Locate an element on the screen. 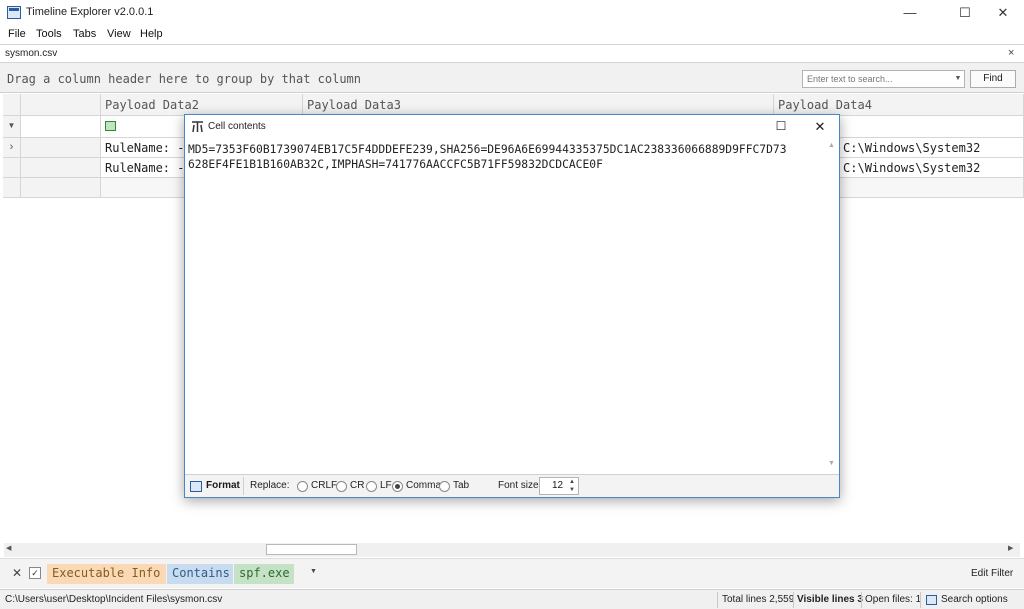  file-tab-strip: sysmon.csv × is located at coordinates (512, 53).